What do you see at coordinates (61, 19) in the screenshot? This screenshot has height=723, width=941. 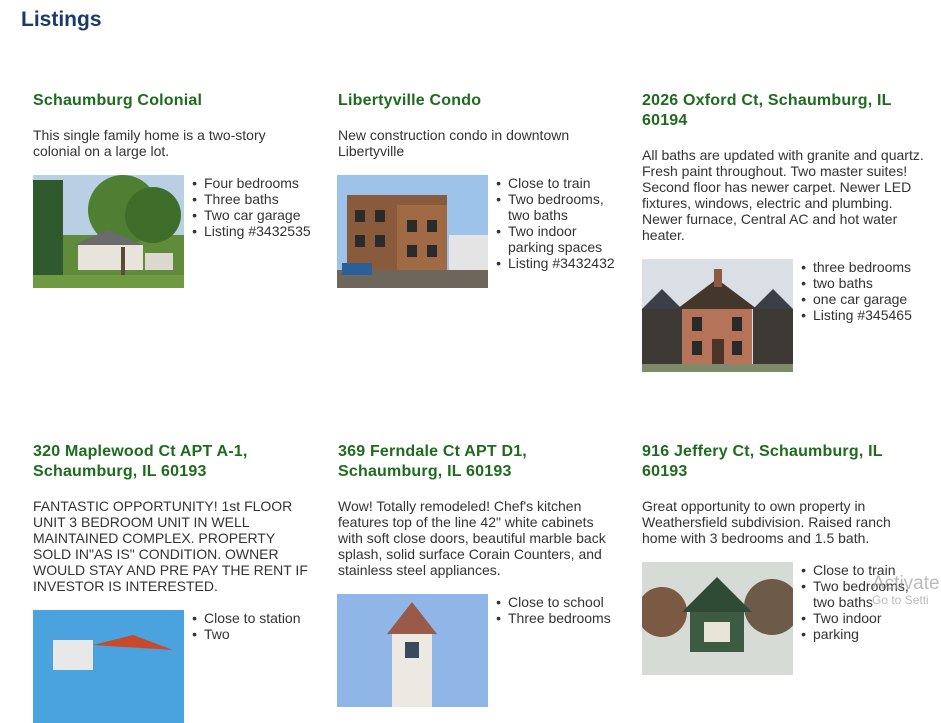 I see `page-title: Listings` at bounding box center [61, 19].